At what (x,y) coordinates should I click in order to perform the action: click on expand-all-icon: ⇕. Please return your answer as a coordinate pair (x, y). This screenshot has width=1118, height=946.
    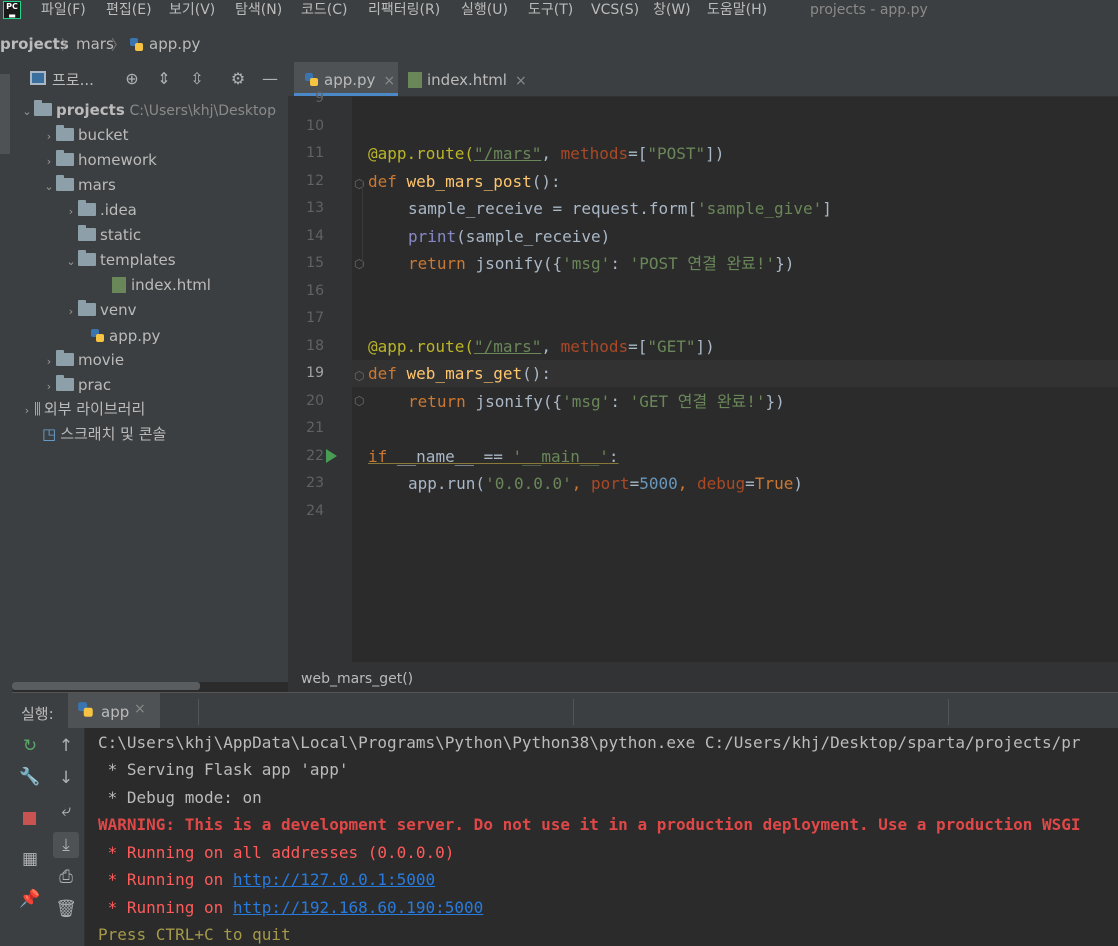
    Looking at the image, I should click on (164, 79).